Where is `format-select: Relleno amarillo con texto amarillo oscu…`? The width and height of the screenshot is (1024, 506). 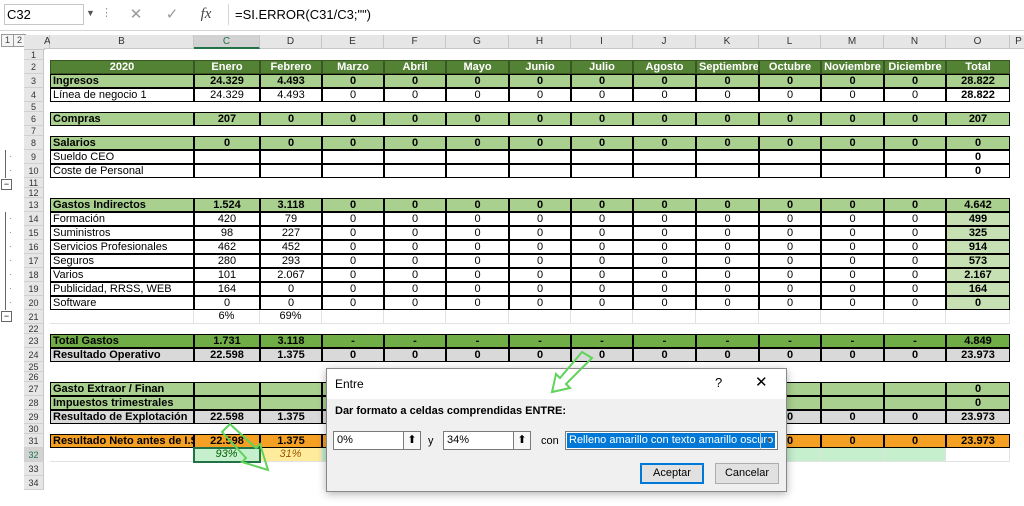 format-select: Relleno amarillo con texto amarillo oscu… is located at coordinates (671, 440).